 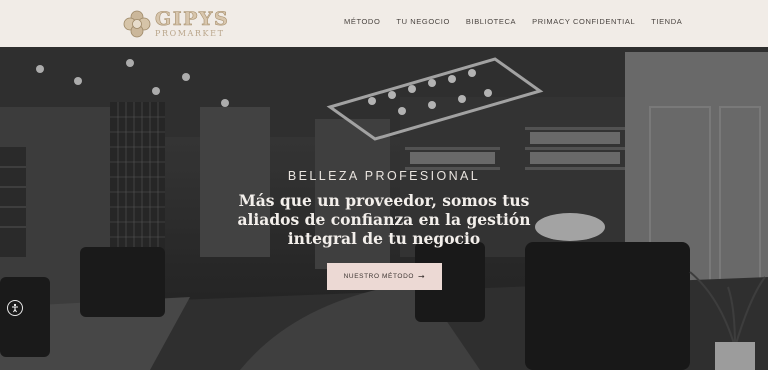 I want to click on nav-item-metodo: Método, so click(x=362, y=21).